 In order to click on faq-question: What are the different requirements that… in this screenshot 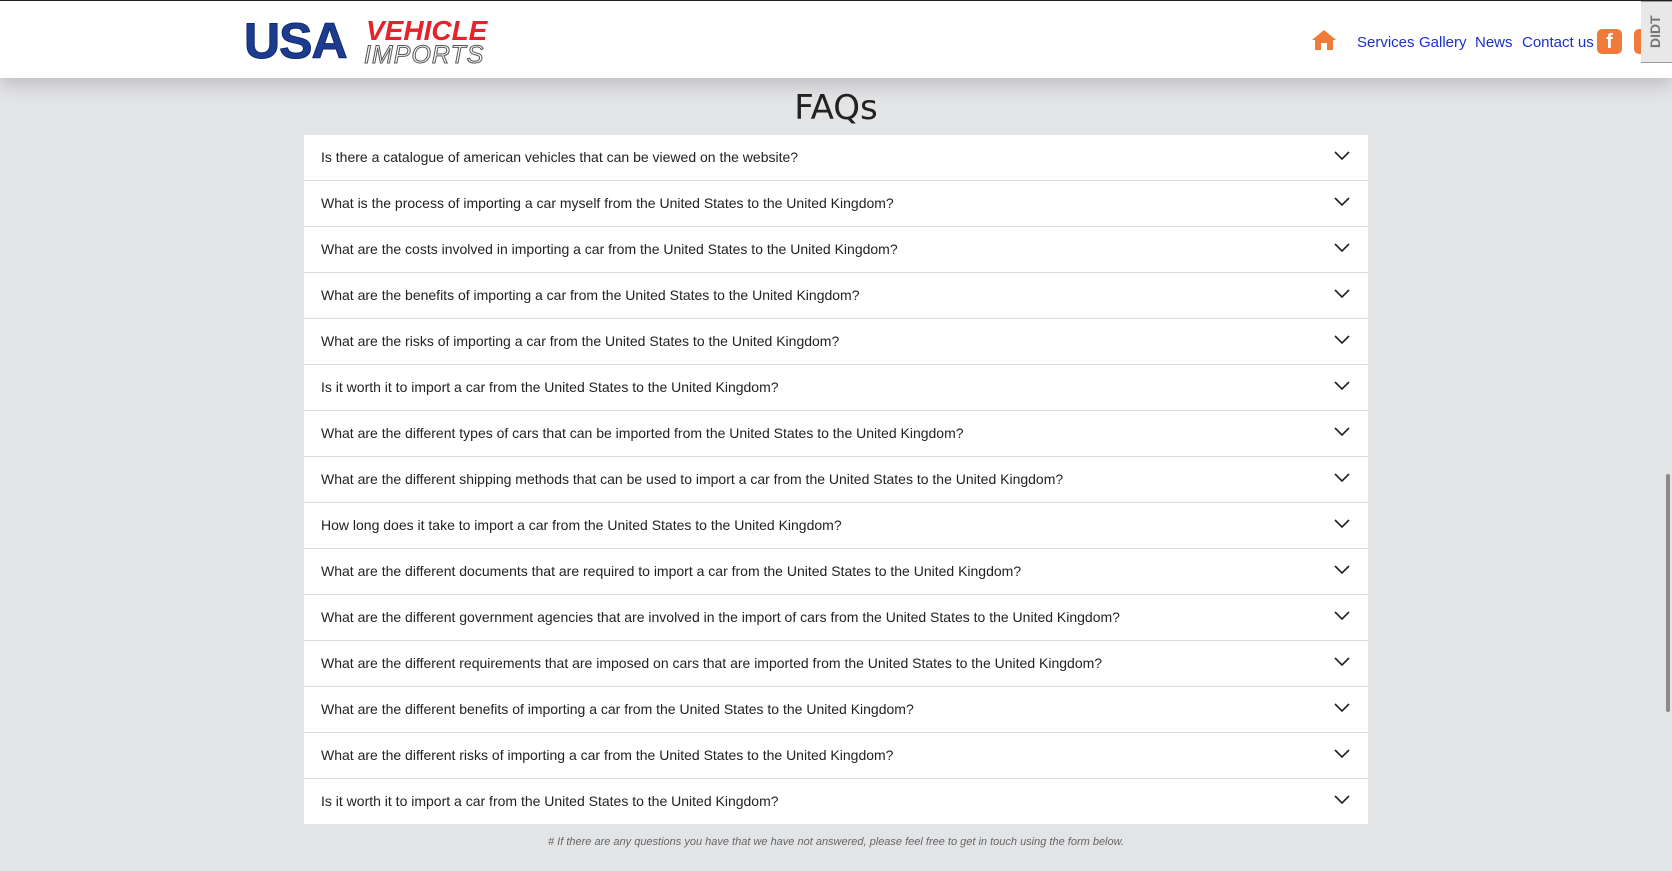, I will do `click(712, 663)`.